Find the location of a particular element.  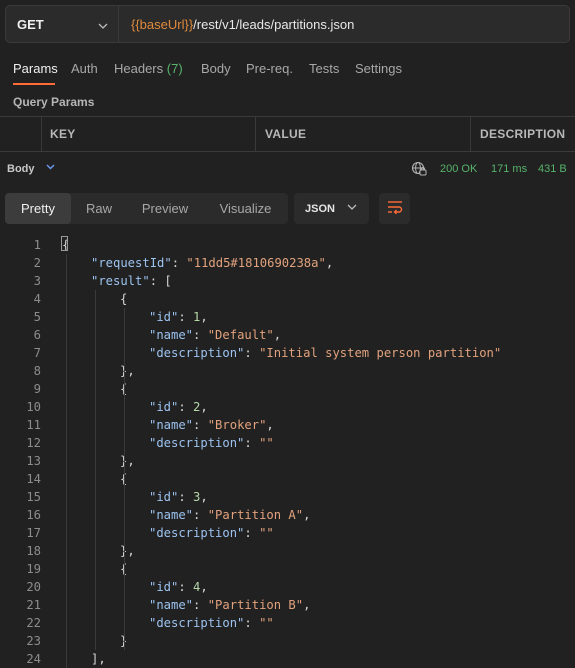

code-line: 14{ is located at coordinates (287, 479).